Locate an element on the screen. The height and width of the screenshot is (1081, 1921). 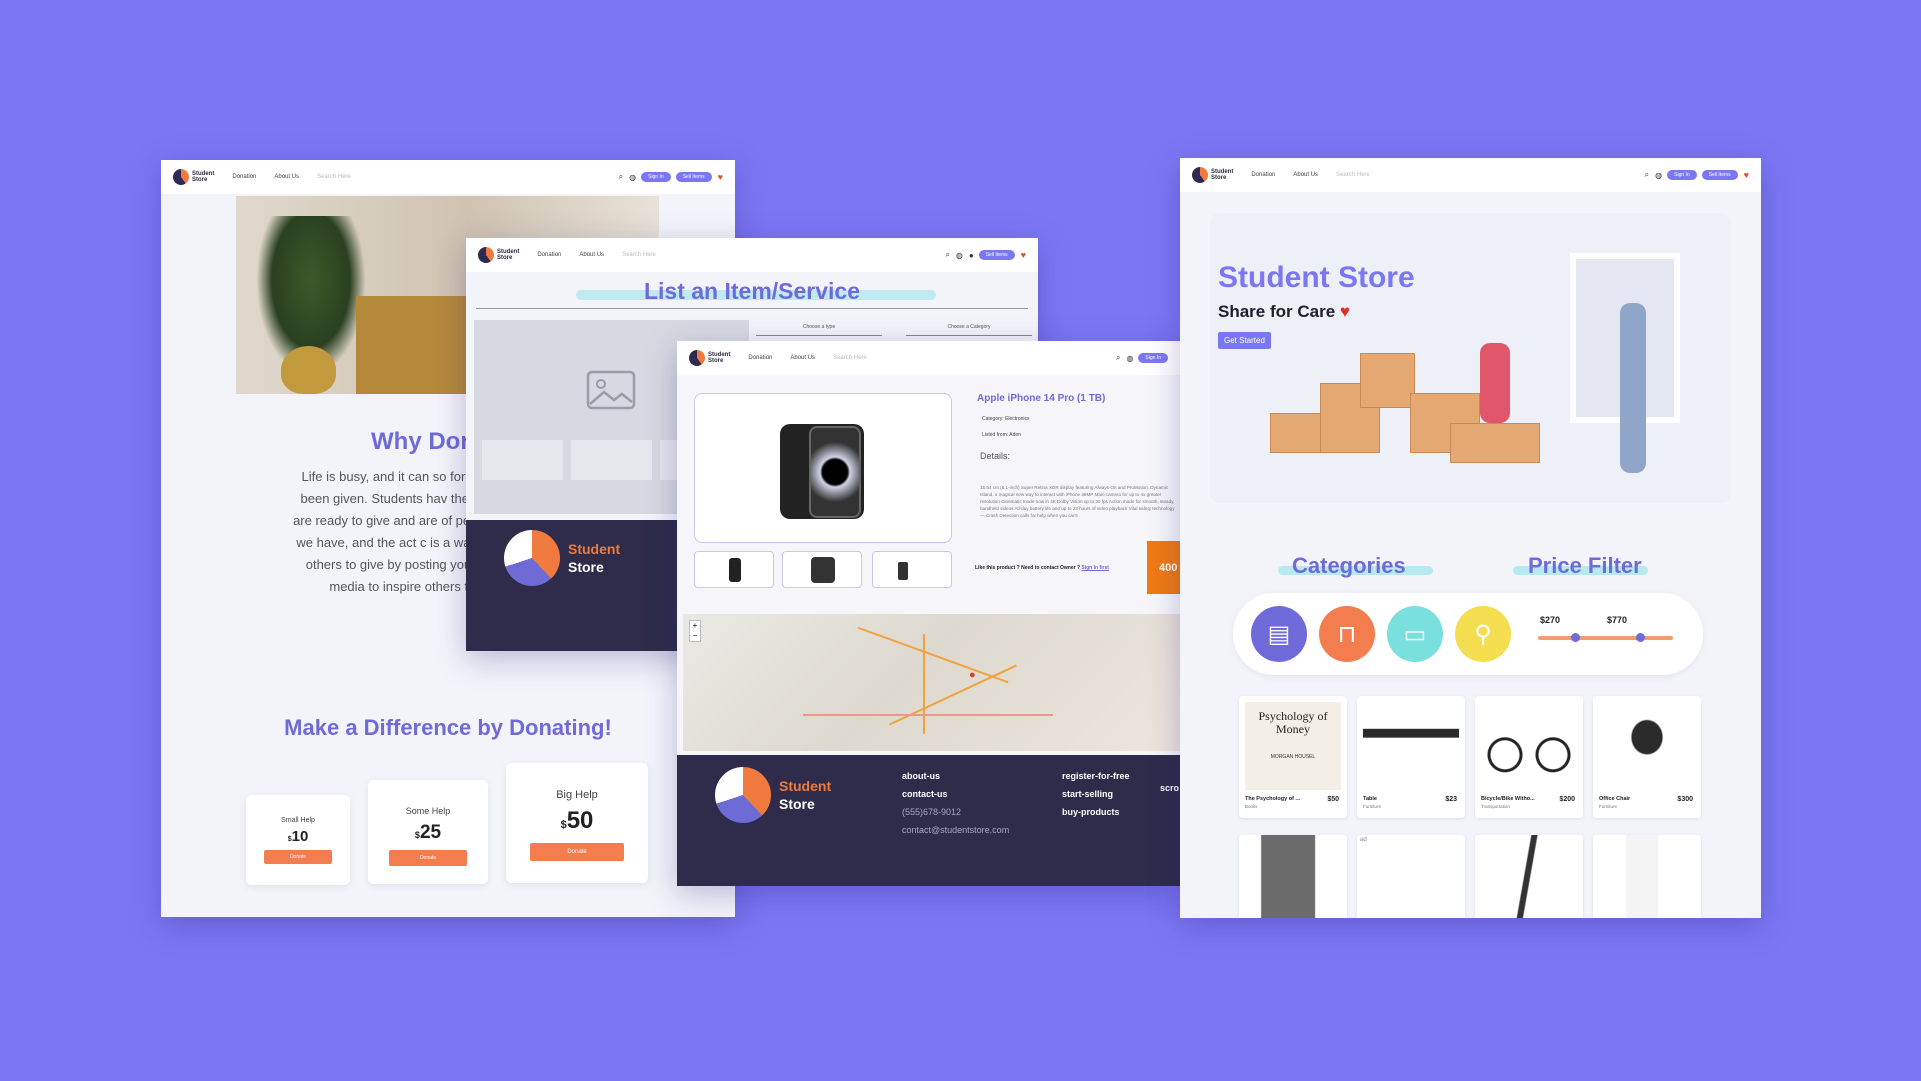
category-furniture-icon: ⊓ is located at coordinates (1347, 634).